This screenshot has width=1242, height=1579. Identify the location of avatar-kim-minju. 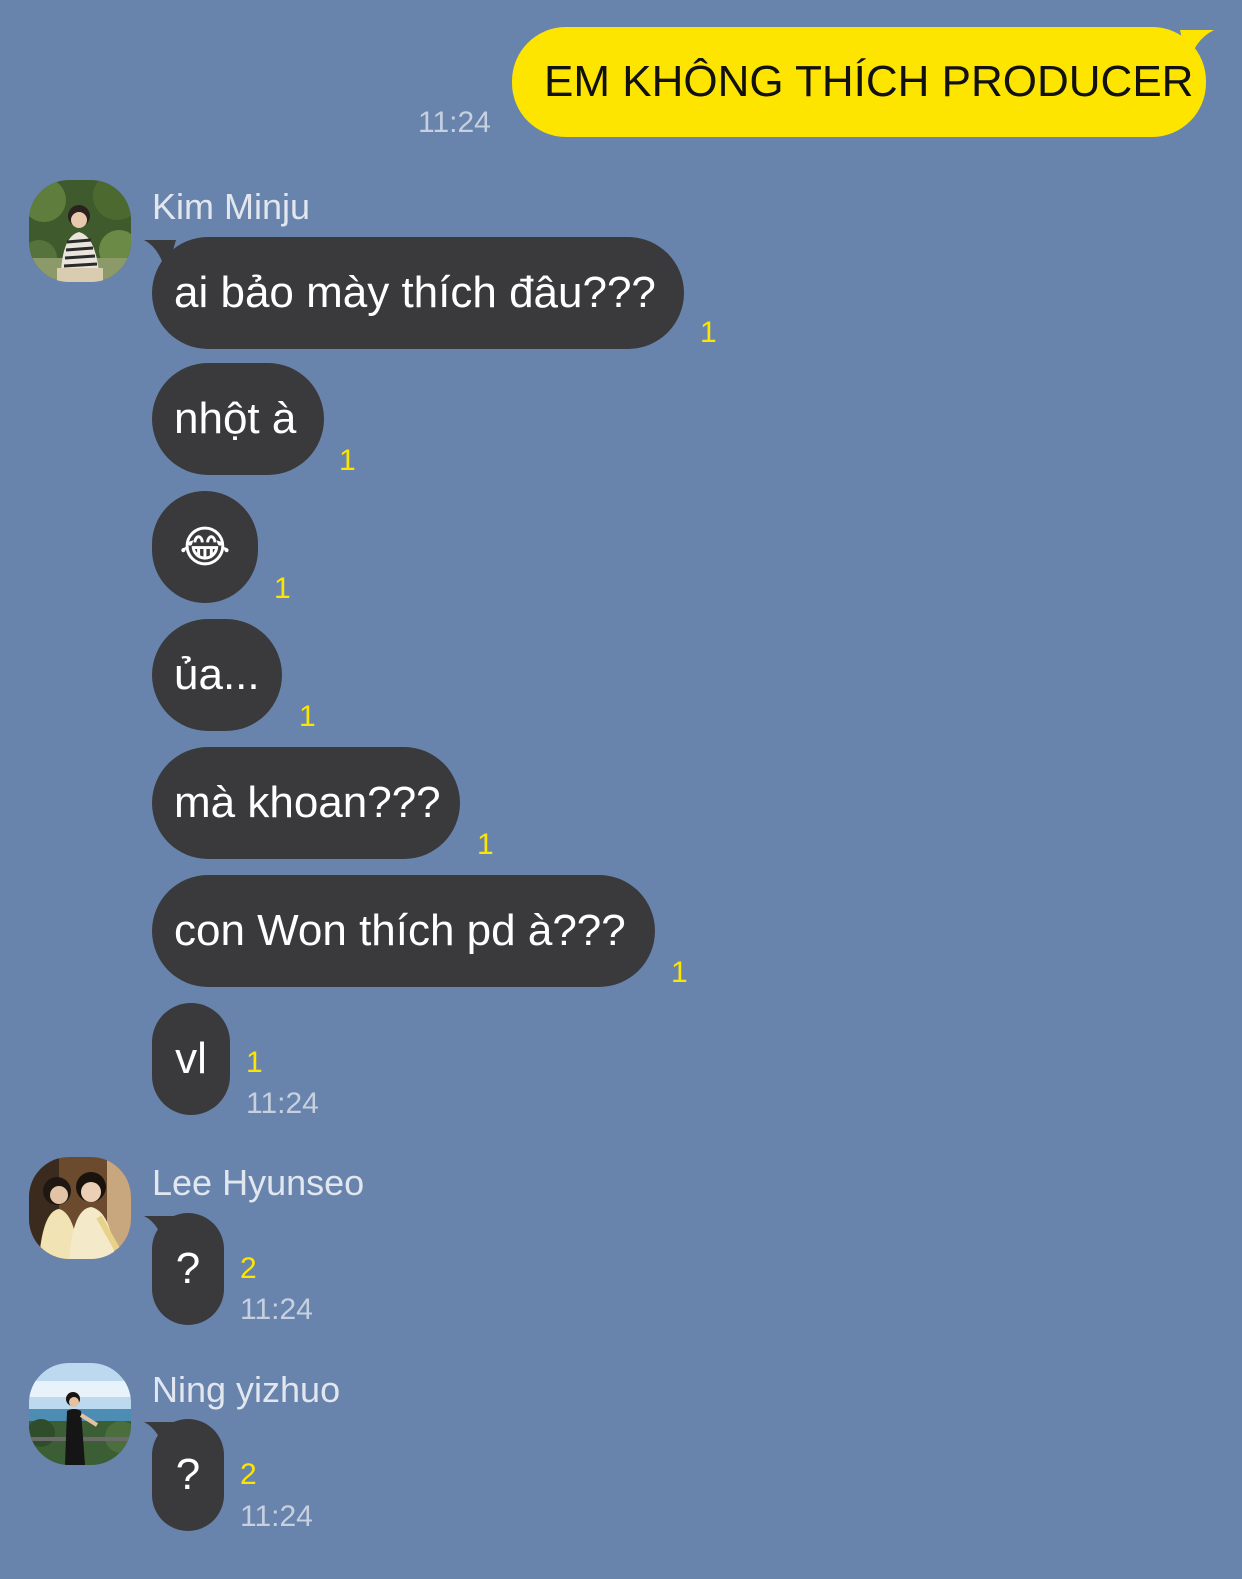
(80, 231).